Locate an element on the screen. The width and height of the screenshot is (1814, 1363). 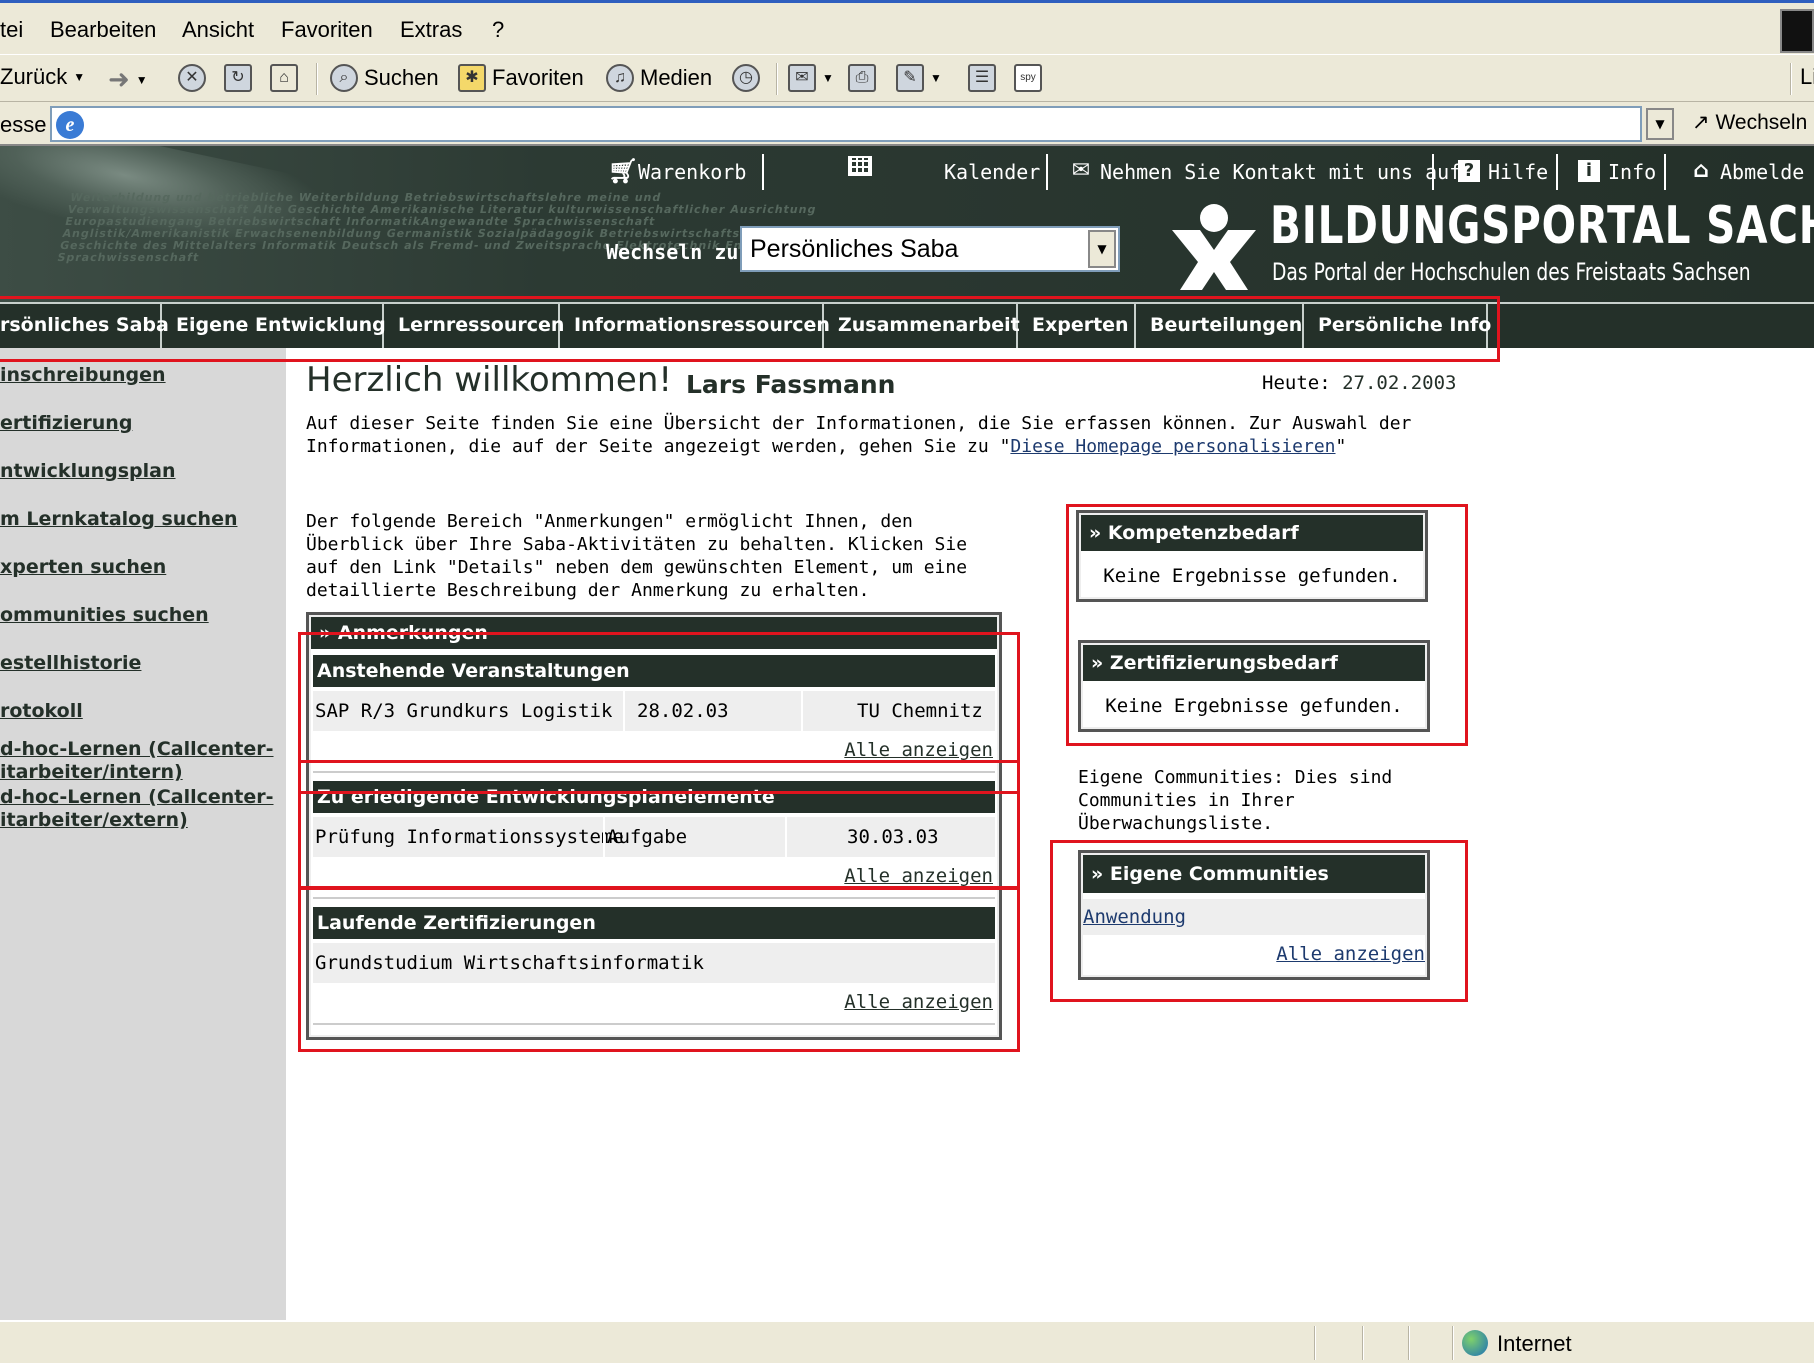
menu-edit: Bearbeiten is located at coordinates (103, 30).